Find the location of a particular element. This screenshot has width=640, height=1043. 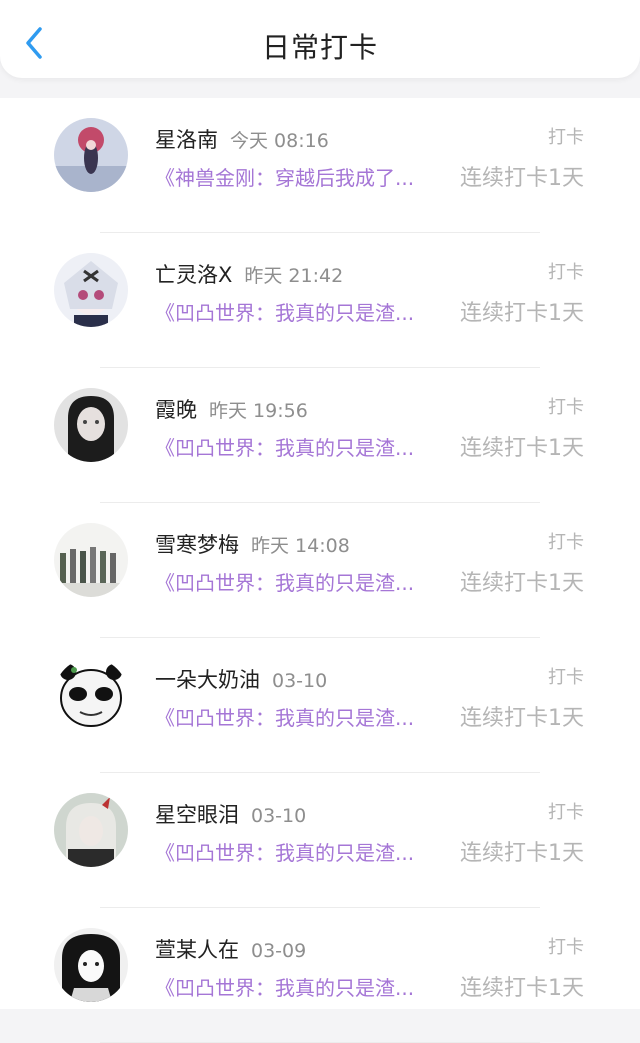

list-item: 萱某人在 03-09 打卡 《凹凸世界：我真的只是渣... 连续打卡1天 is located at coordinates (320, 975).